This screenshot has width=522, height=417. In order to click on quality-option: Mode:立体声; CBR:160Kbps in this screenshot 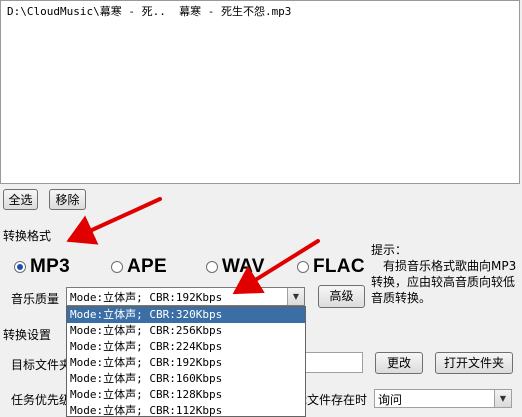, I will do `click(186, 379)`.